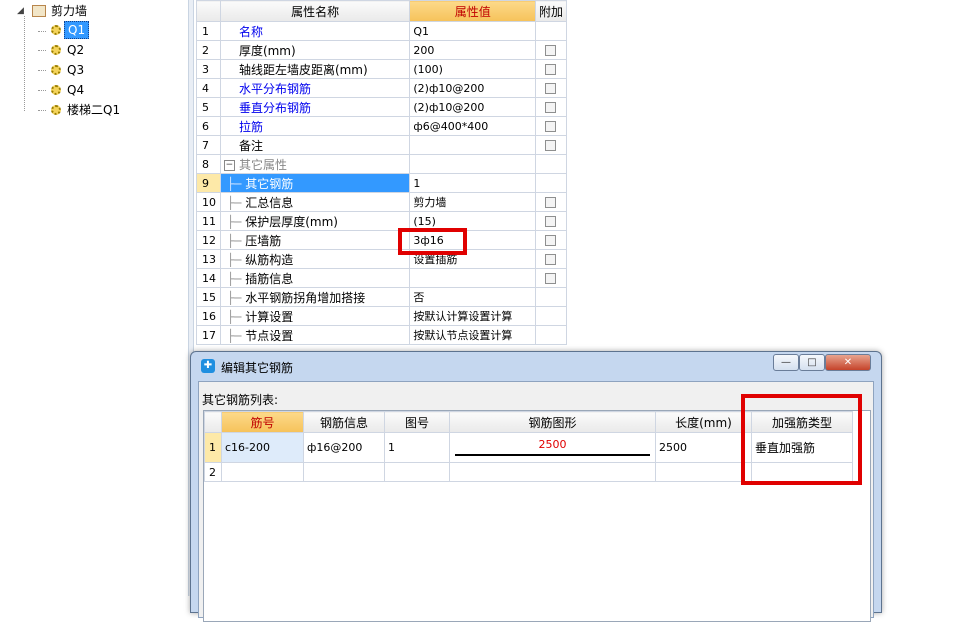 This screenshot has height=622, width=959. I want to click on row-number: 15, so click(208, 297).